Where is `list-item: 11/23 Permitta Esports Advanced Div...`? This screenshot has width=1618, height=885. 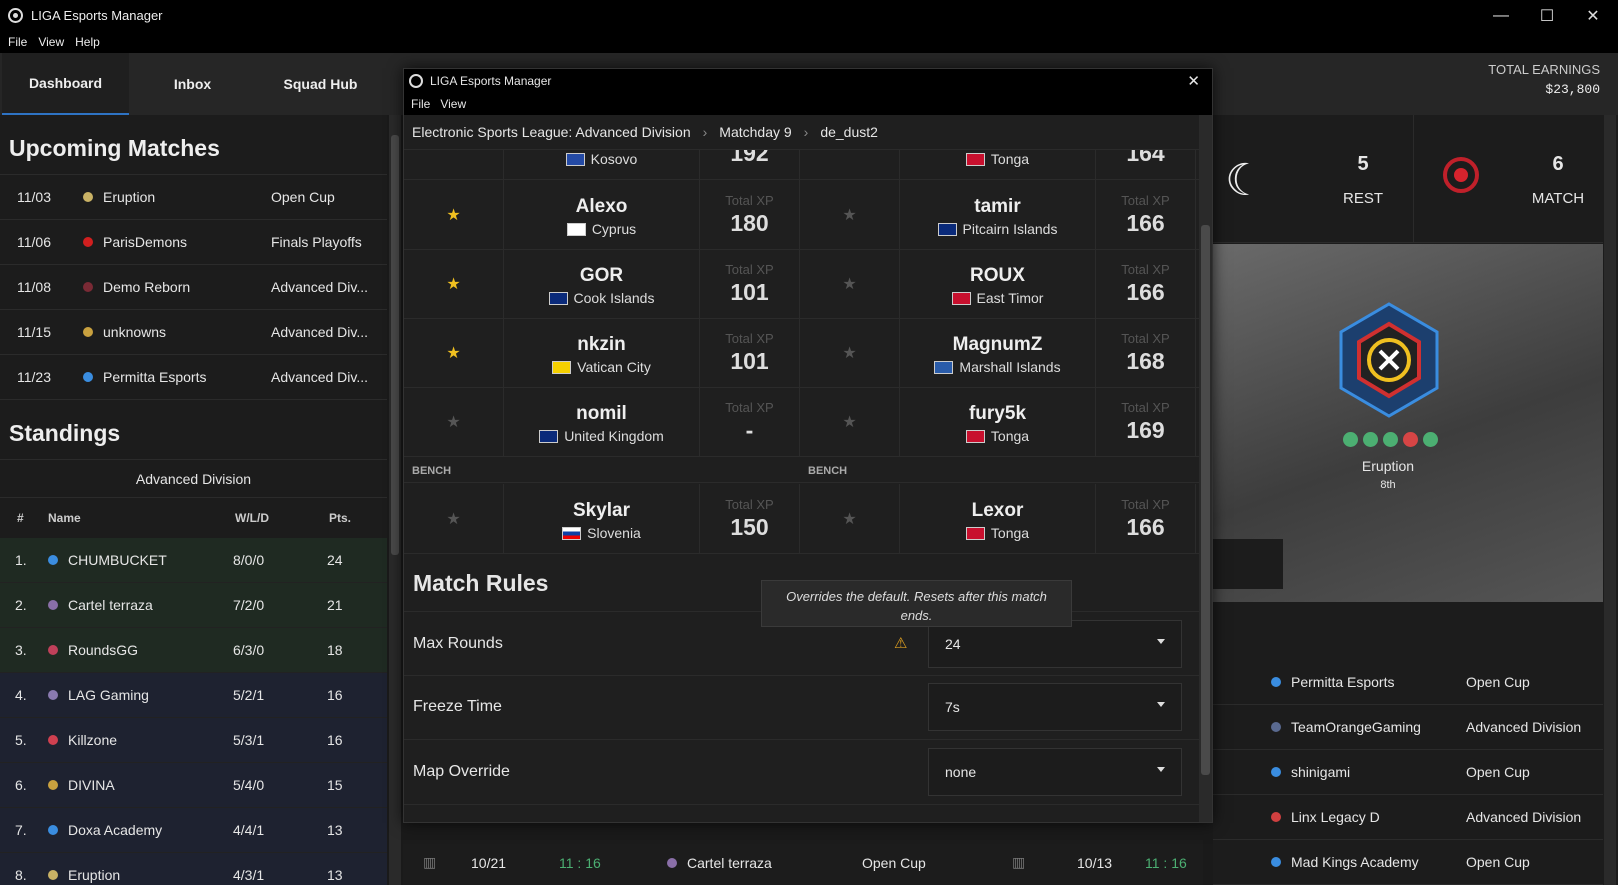 list-item: 11/23 Permitta Esports Advanced Div... is located at coordinates (193, 377).